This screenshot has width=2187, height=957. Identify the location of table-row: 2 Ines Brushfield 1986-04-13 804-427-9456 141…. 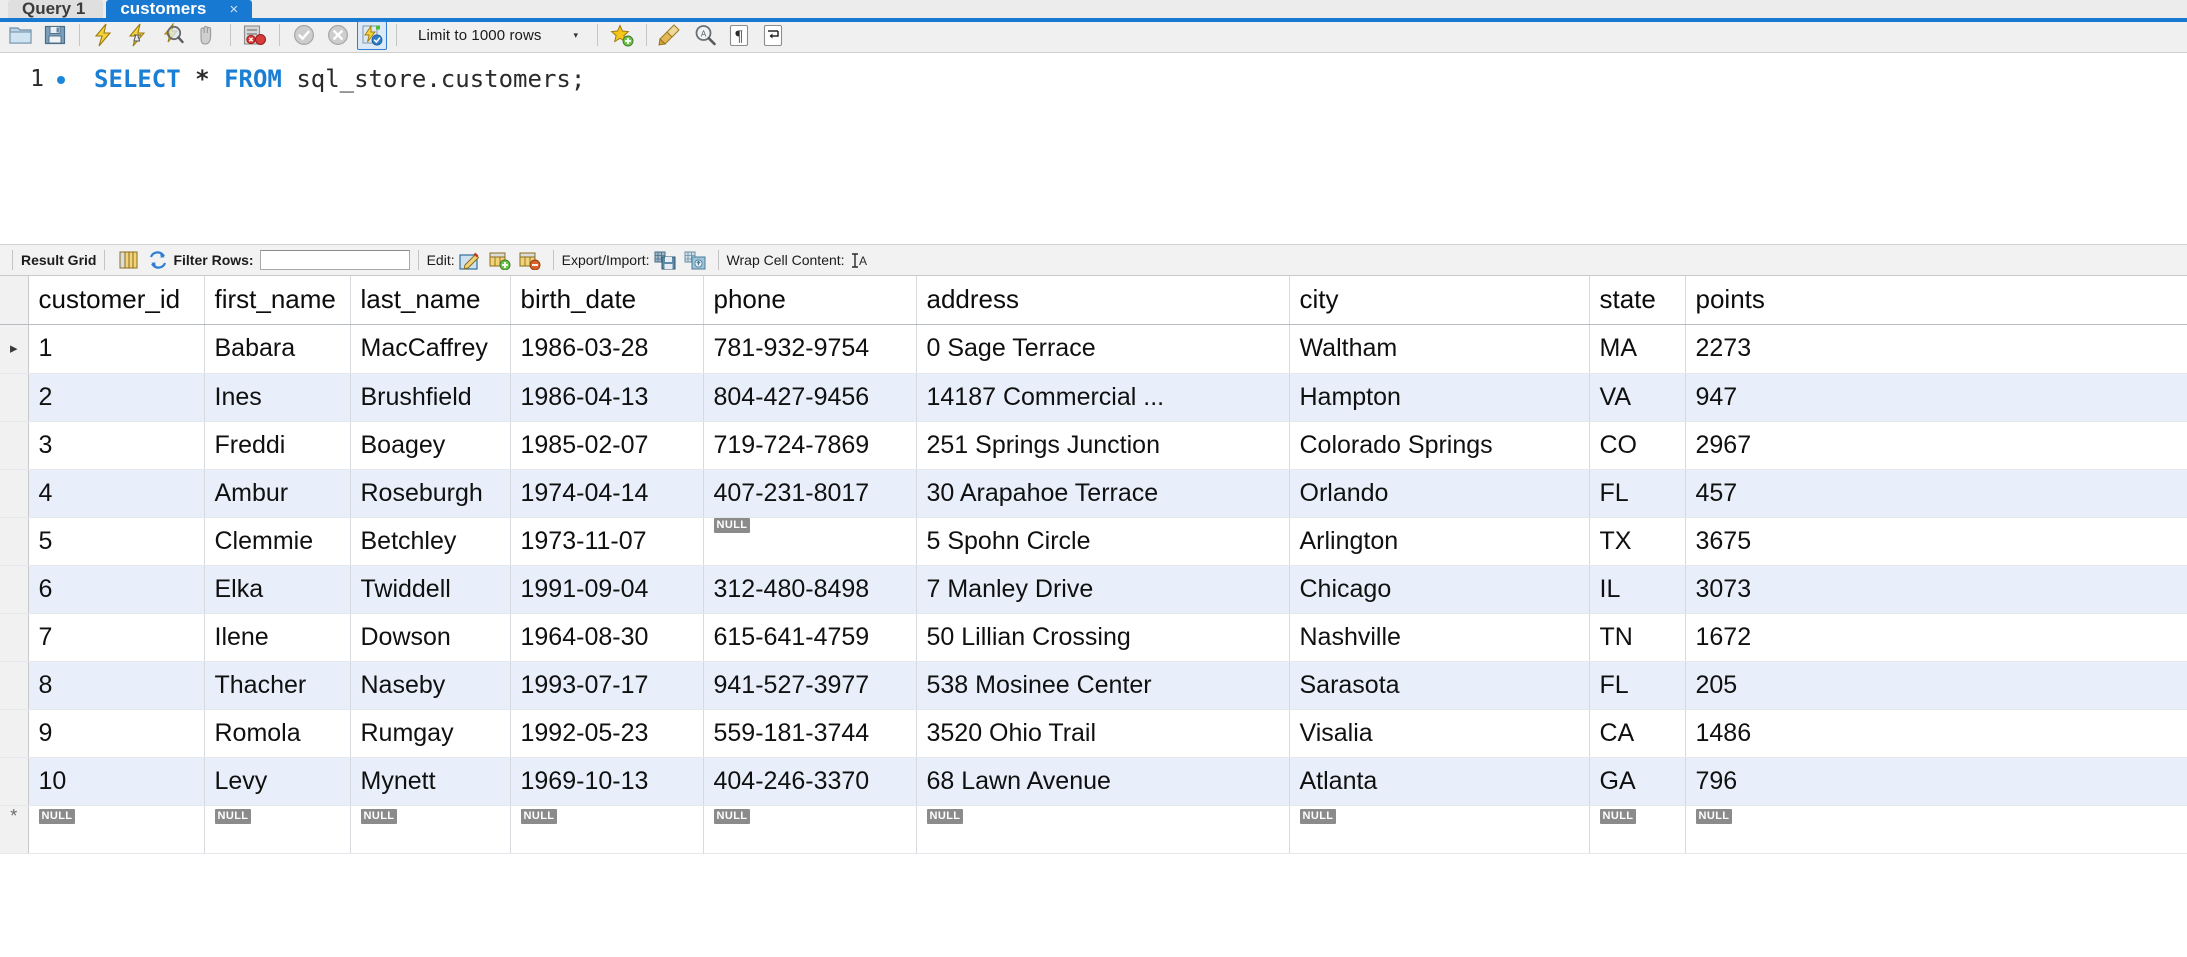
(1093, 397).